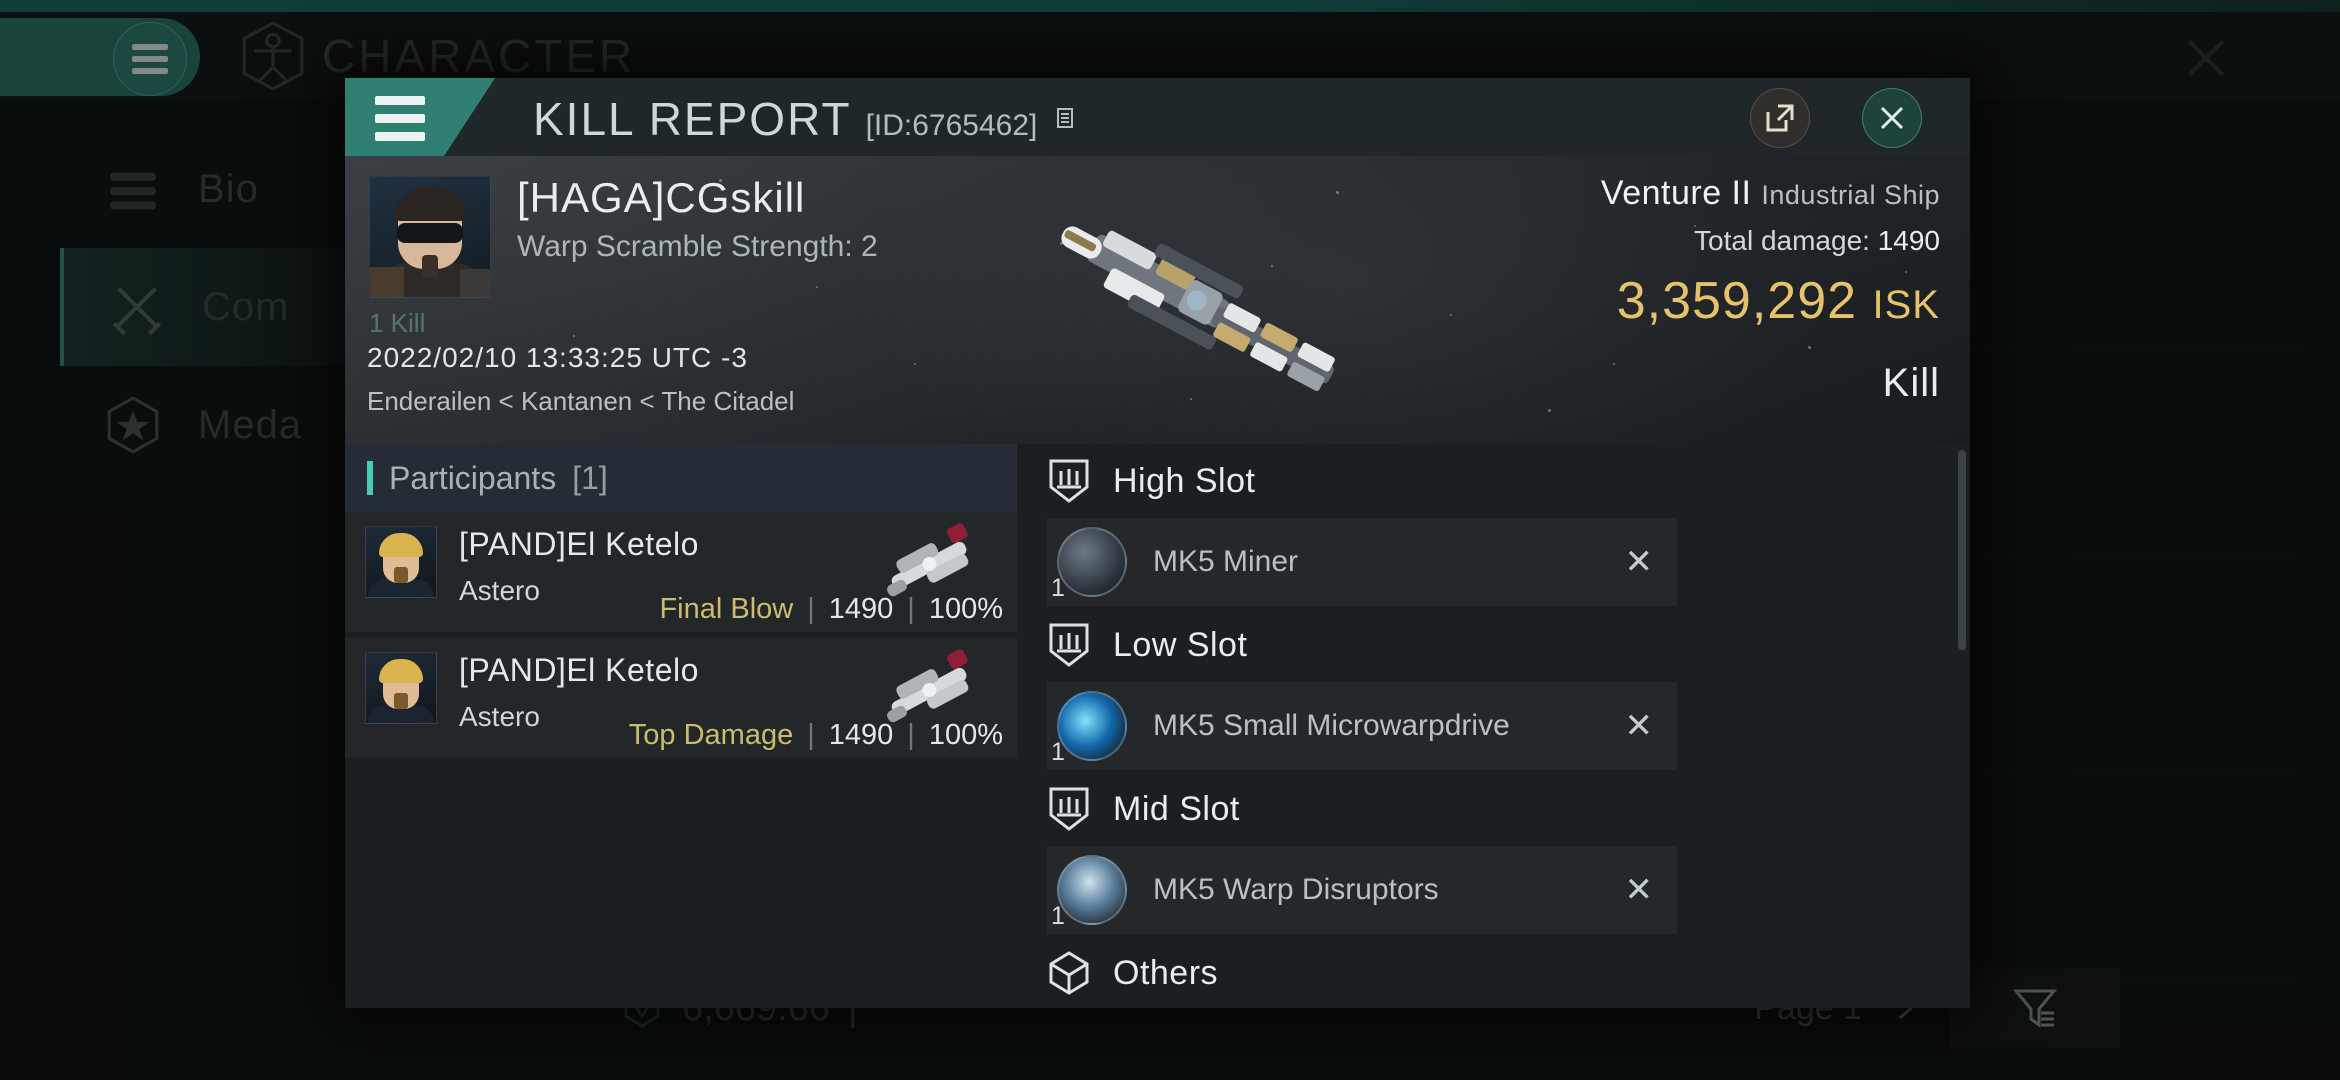 The image size is (2340, 1080). I want to click on external-link-icon, so click(1780, 118).